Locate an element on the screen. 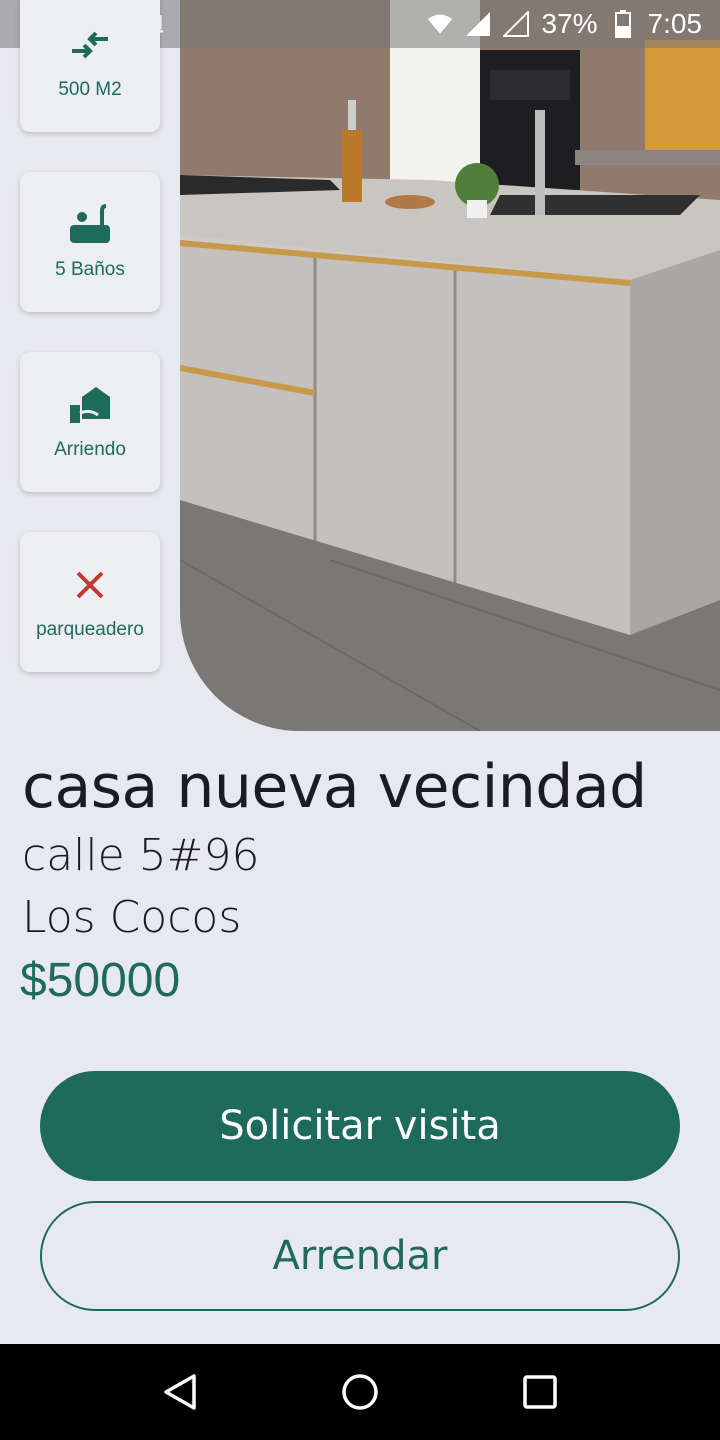  feature-label: 500 M2 is located at coordinates (90, 89).